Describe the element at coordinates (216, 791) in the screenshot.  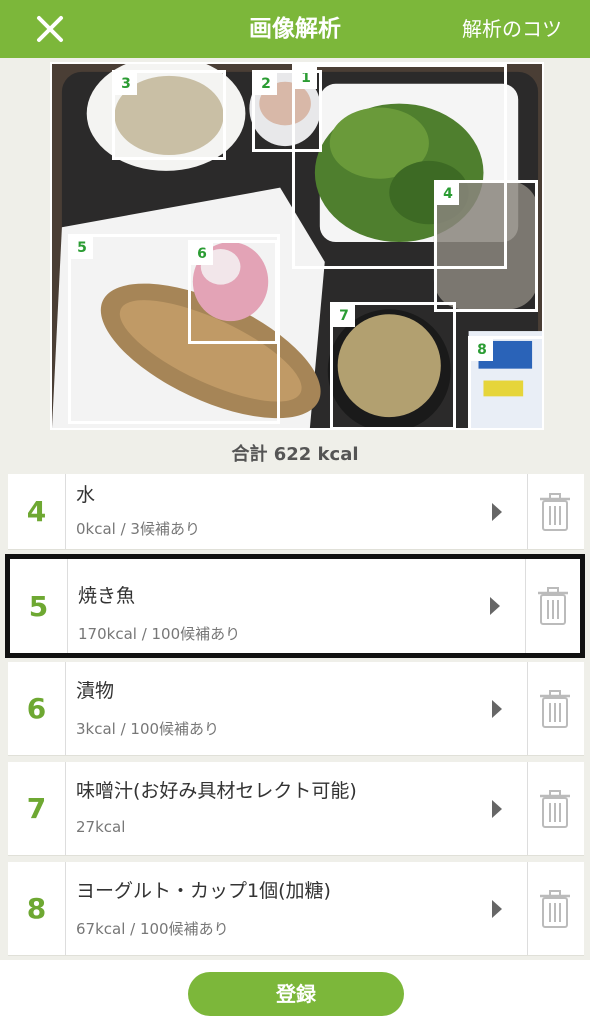
I see `food-item-name: 味噌汁(お好み具材セレクト可能)` at that location.